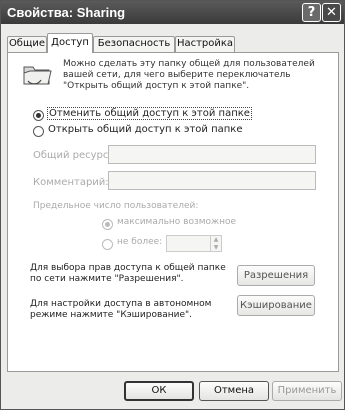 Image resolution: width=345 pixels, height=410 pixels. Describe the element at coordinates (71, 182) in the screenshot. I see `comment-label: Комментарий:` at that location.